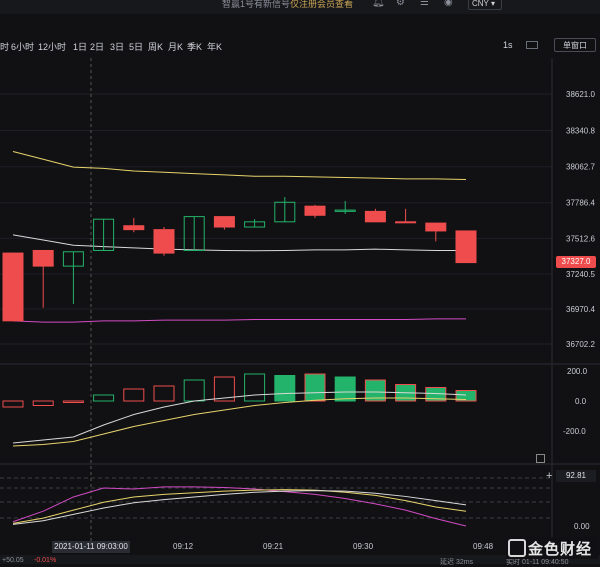  I want to click on status-percent: -0.01%, so click(45, 560).